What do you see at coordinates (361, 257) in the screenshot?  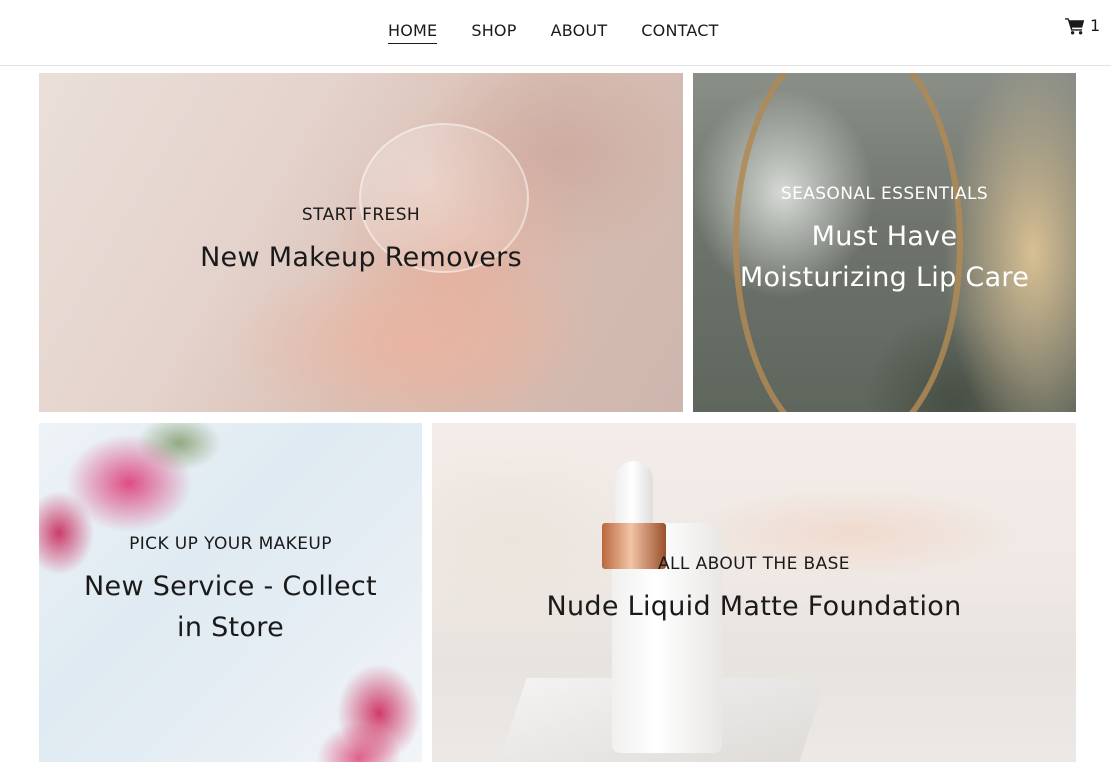 I see `tile-headline: New Makeup Removers` at bounding box center [361, 257].